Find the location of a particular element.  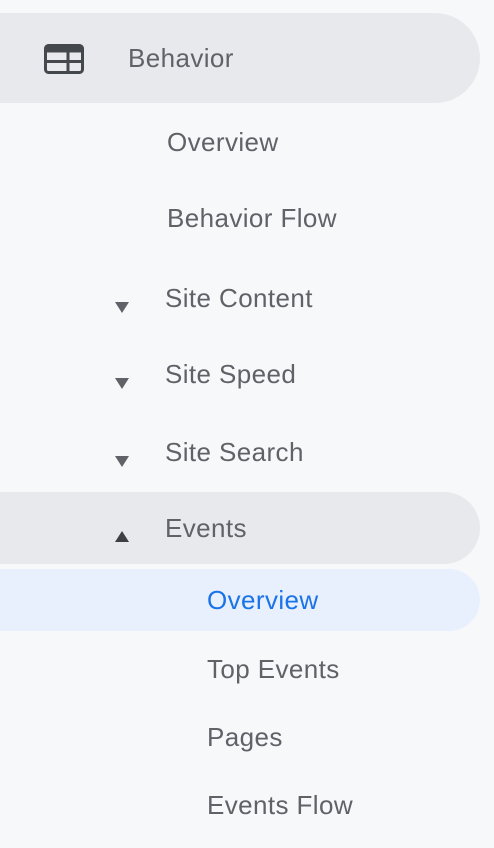

nav-group-site-search: Site Search is located at coordinates (240, 452).